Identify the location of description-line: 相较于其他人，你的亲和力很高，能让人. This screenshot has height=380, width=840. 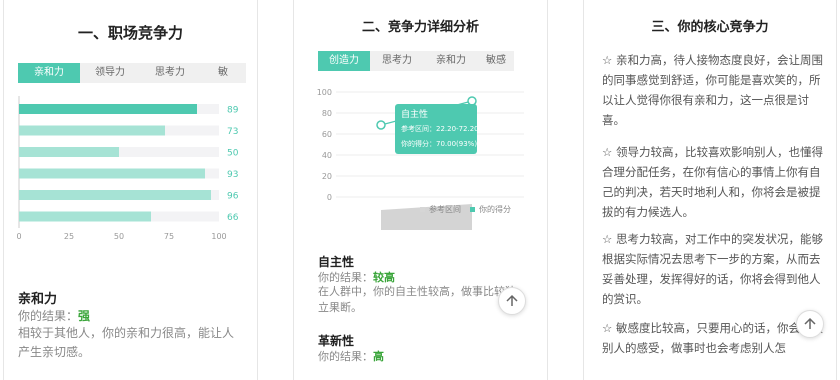
(126, 333).